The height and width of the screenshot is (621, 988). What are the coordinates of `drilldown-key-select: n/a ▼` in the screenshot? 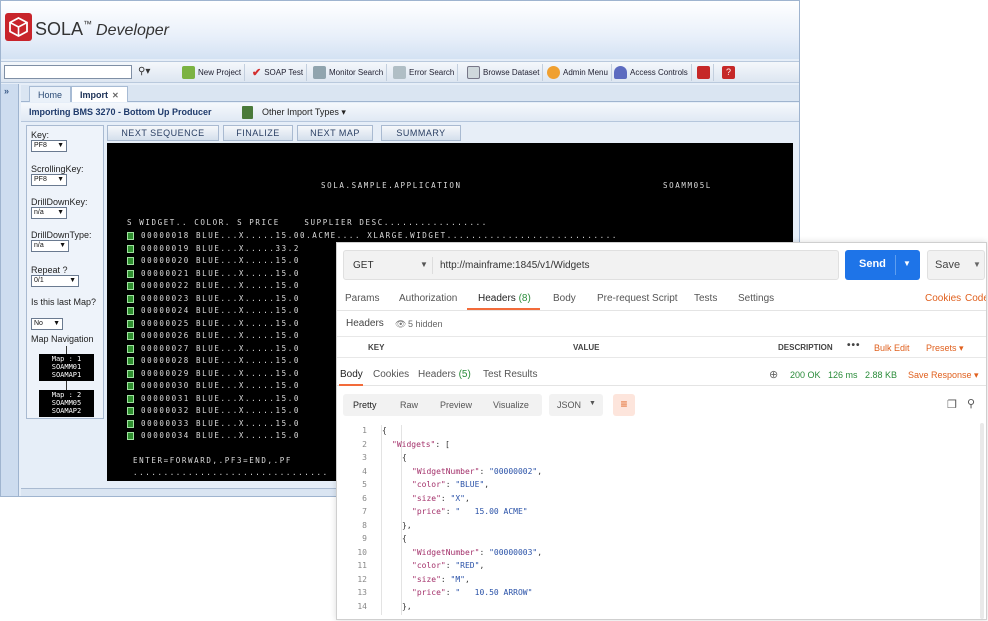 It's located at (49, 213).